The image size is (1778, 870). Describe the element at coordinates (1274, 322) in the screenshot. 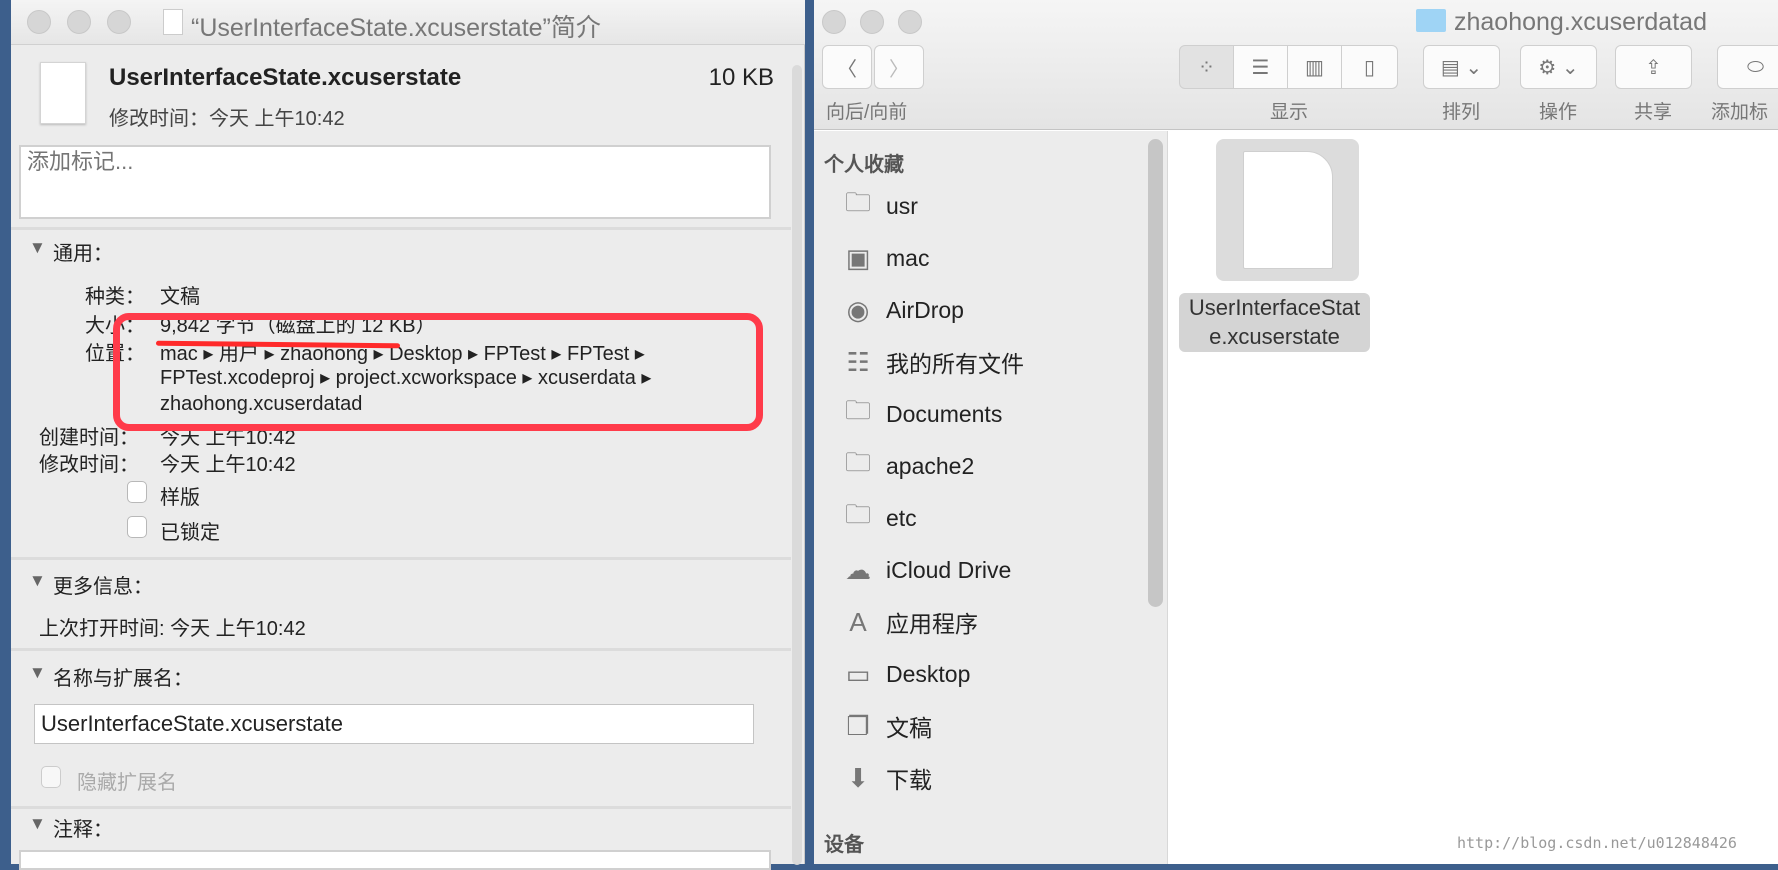

I see `file-name-label: UserInterfaceStat e.xcuserstate` at that location.